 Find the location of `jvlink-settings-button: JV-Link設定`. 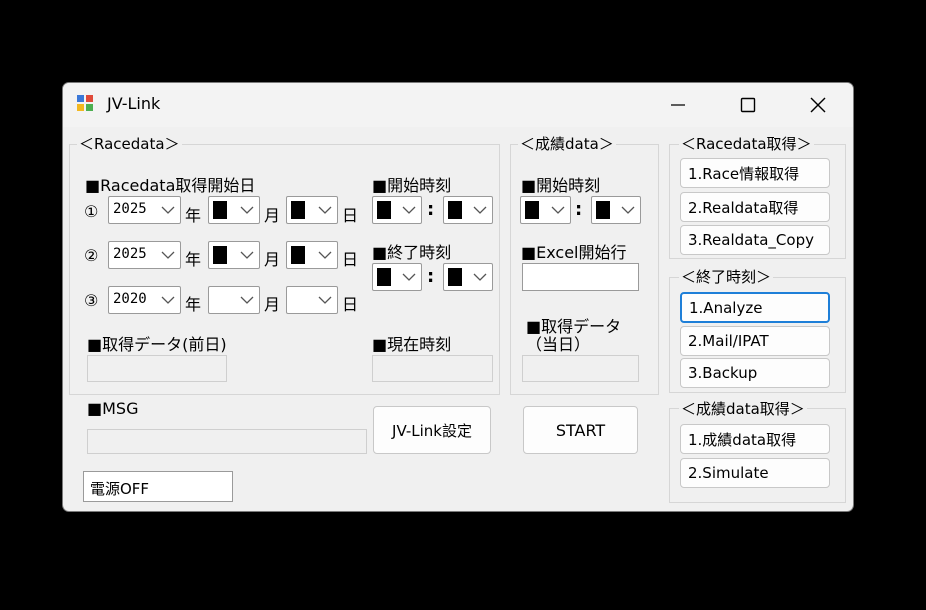

jvlink-settings-button: JV-Link設定 is located at coordinates (432, 430).